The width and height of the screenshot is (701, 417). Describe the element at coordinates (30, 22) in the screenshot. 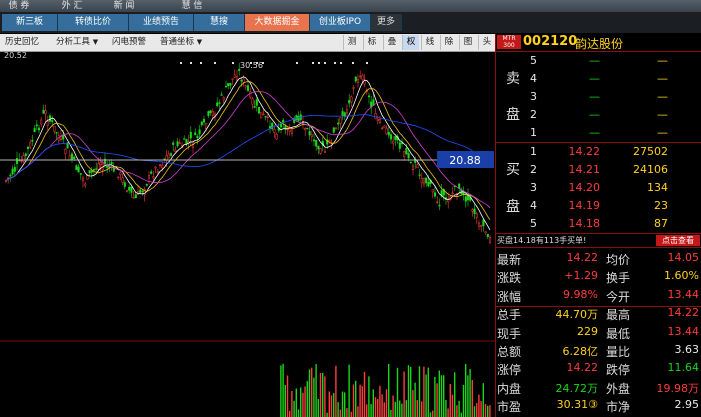

I see `tab-new-third-board: 新三板` at that location.